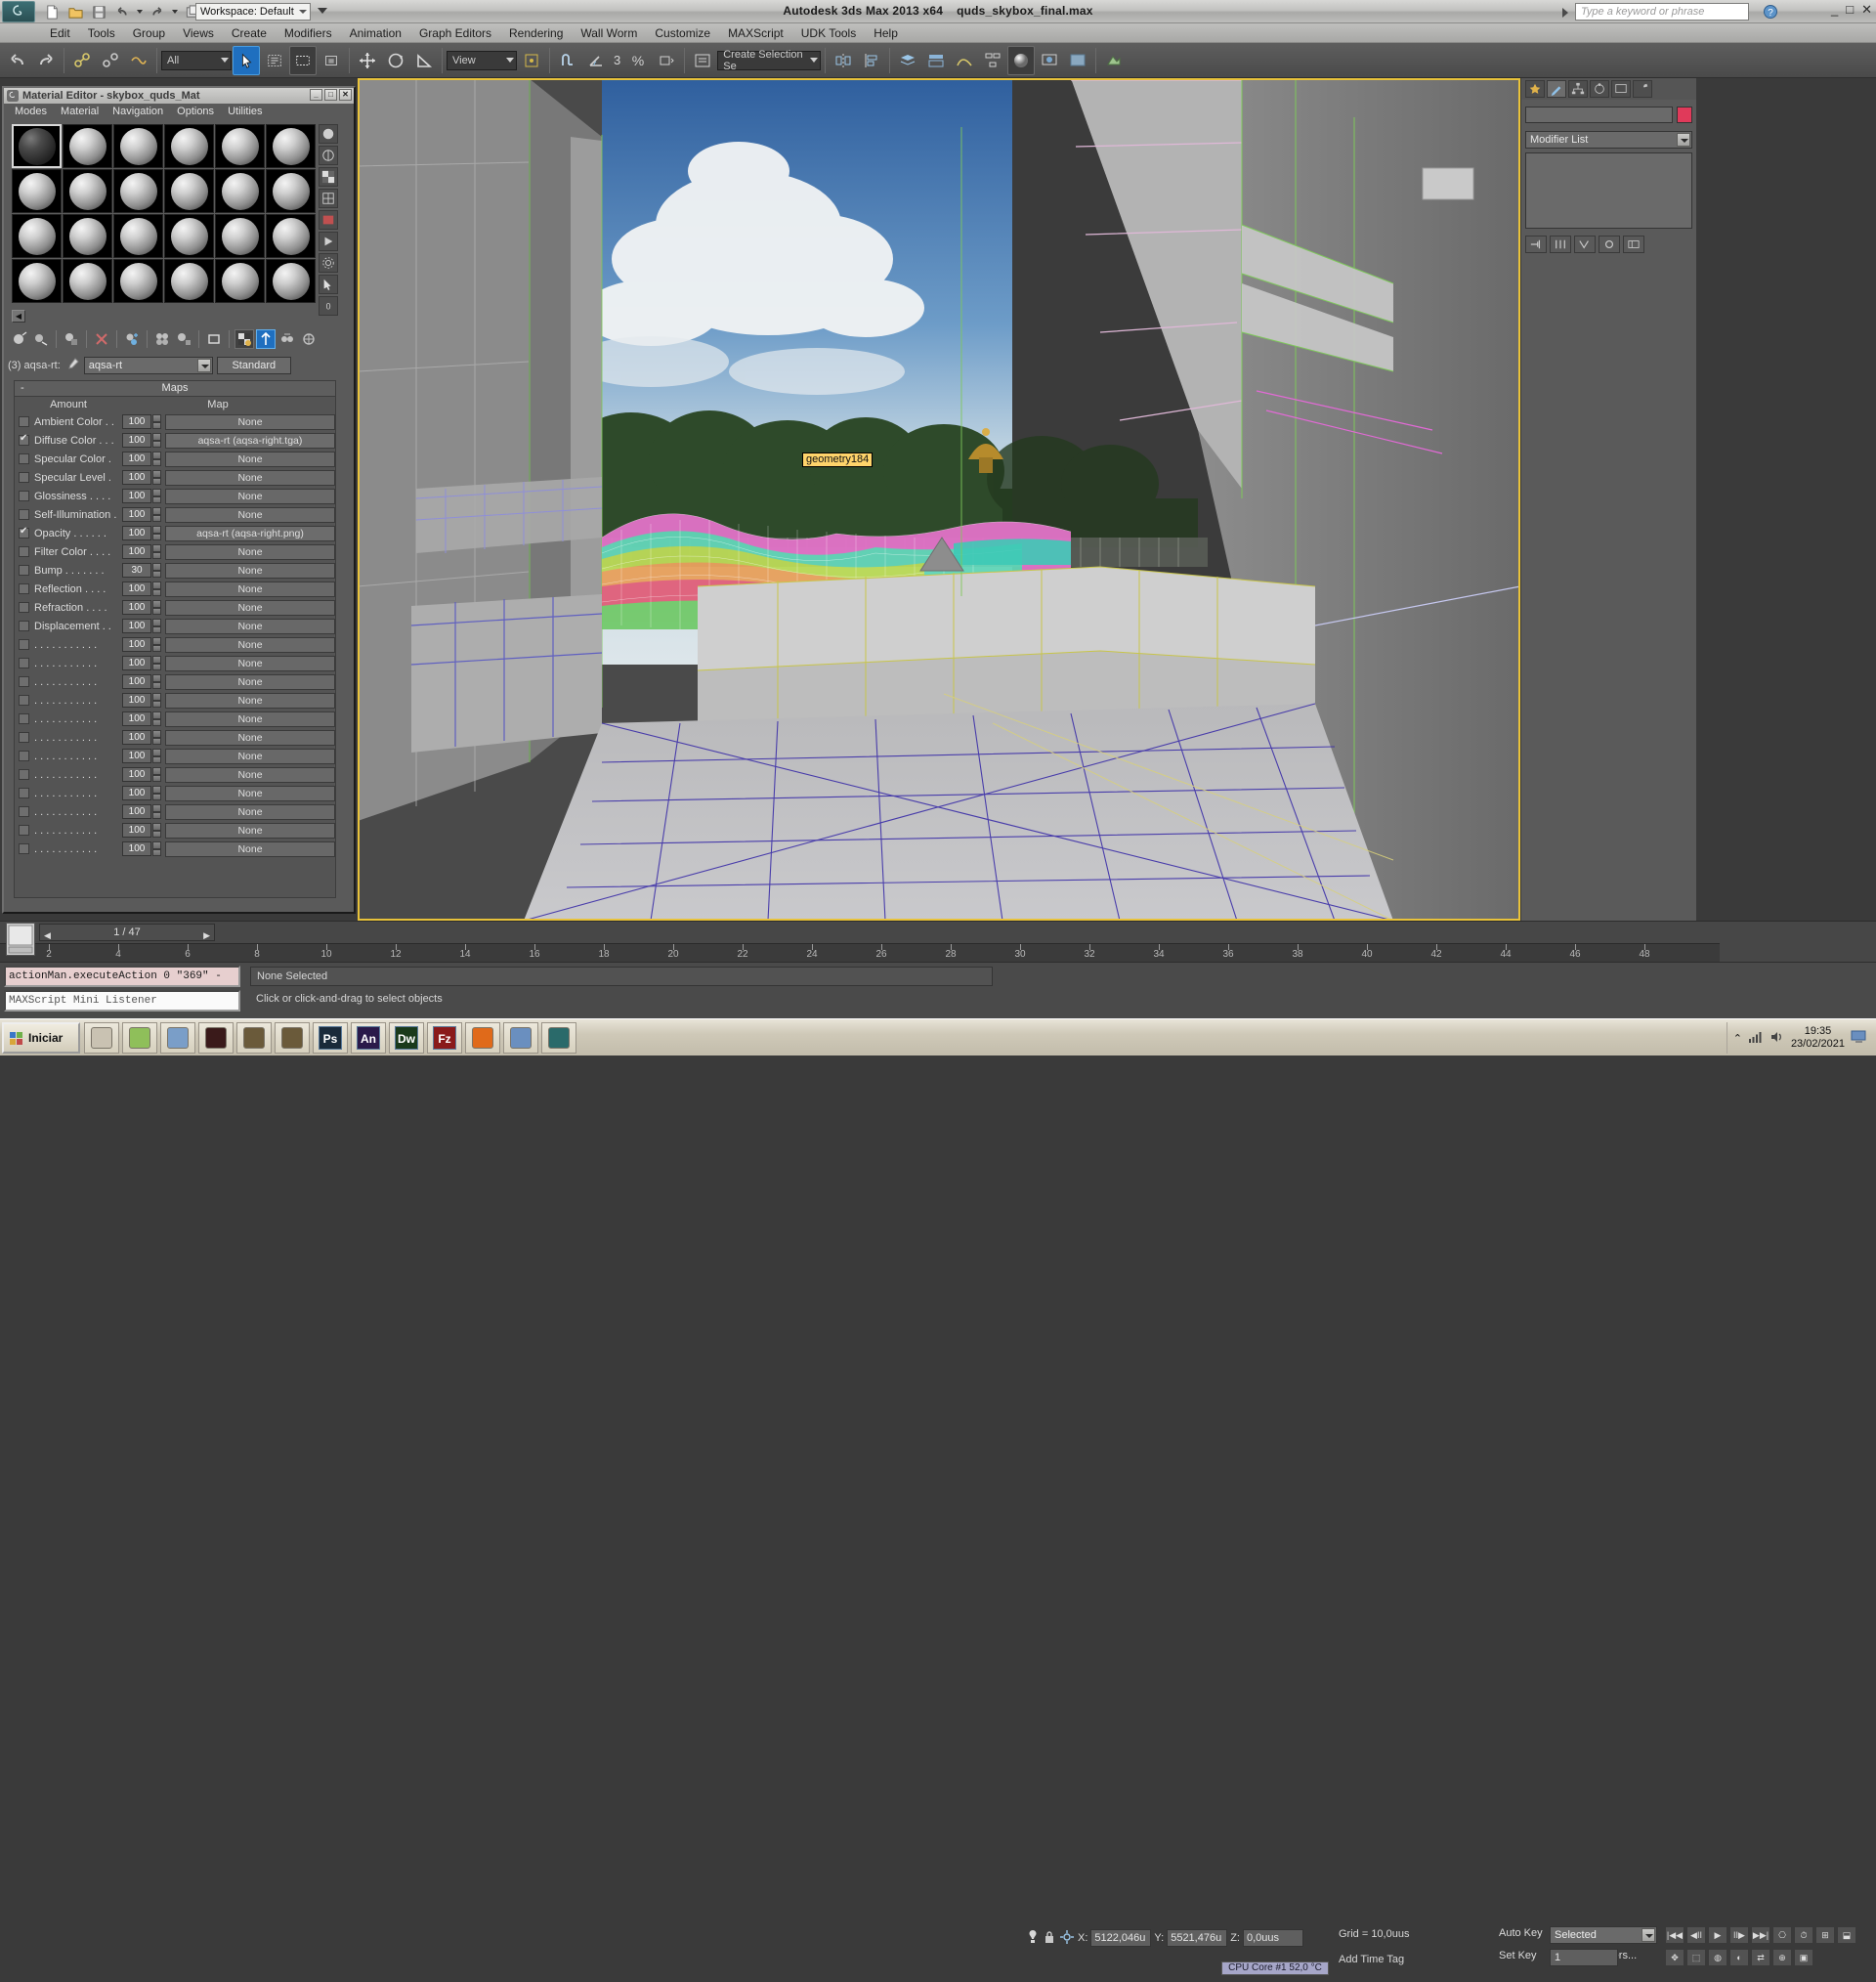 The height and width of the screenshot is (1982, 1876). What do you see at coordinates (482, 60) in the screenshot?
I see `reference-coordinate-dropdown: View` at bounding box center [482, 60].